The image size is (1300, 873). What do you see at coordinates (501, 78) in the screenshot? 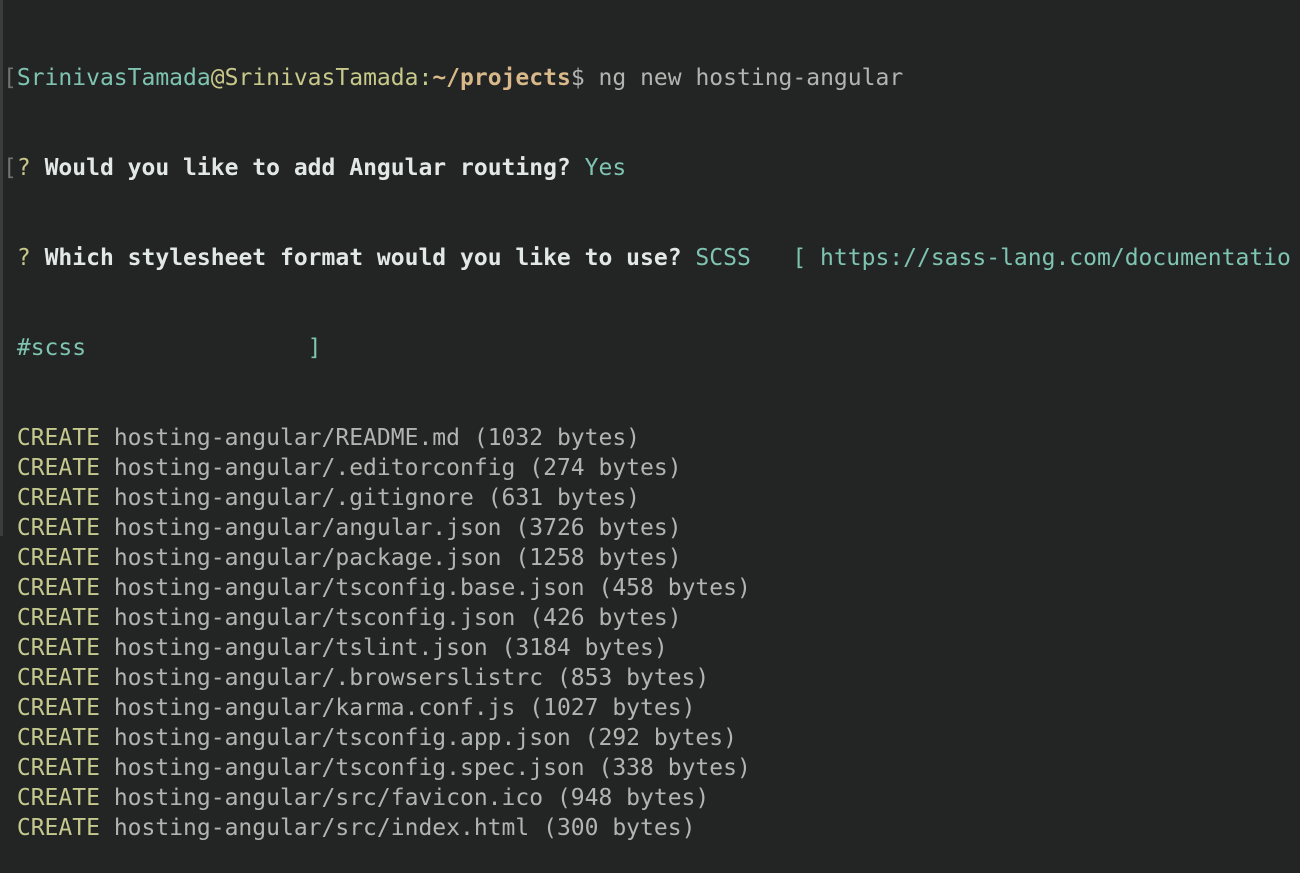
I see `prompt-path: ~/projects` at bounding box center [501, 78].